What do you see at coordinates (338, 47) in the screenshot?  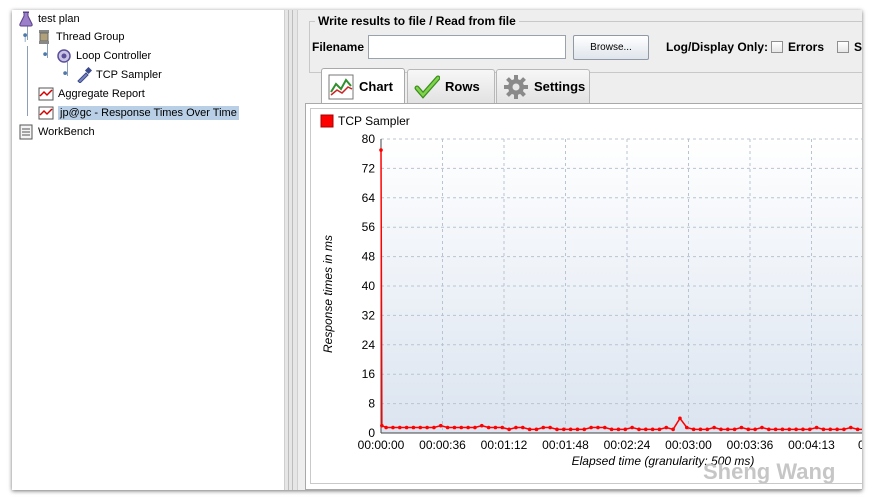 I see `filename-label: Filename` at bounding box center [338, 47].